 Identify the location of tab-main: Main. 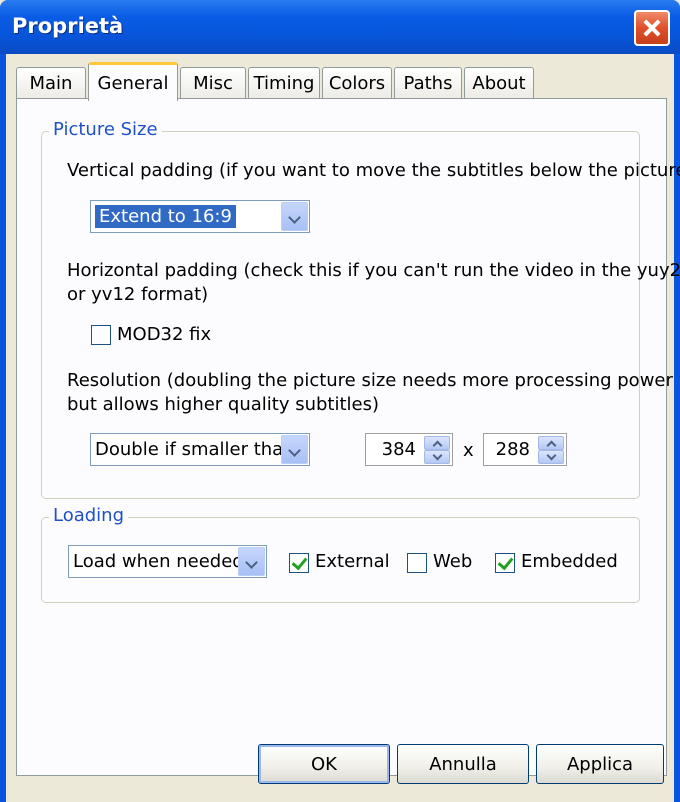
(51, 83).